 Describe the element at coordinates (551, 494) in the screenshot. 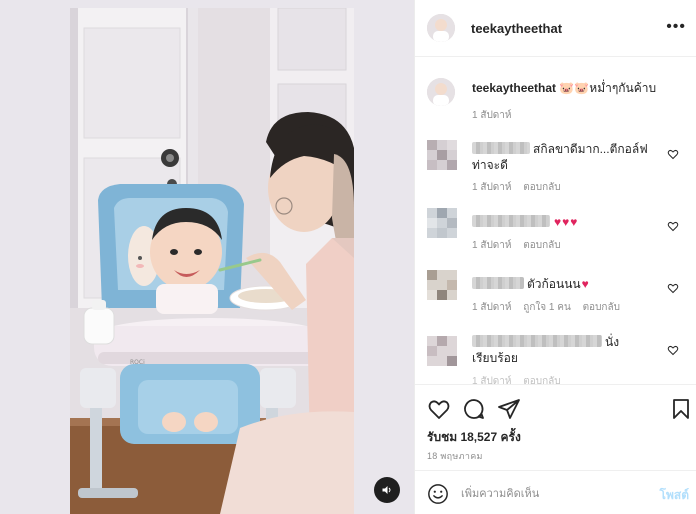

I see `comment-input` at that location.